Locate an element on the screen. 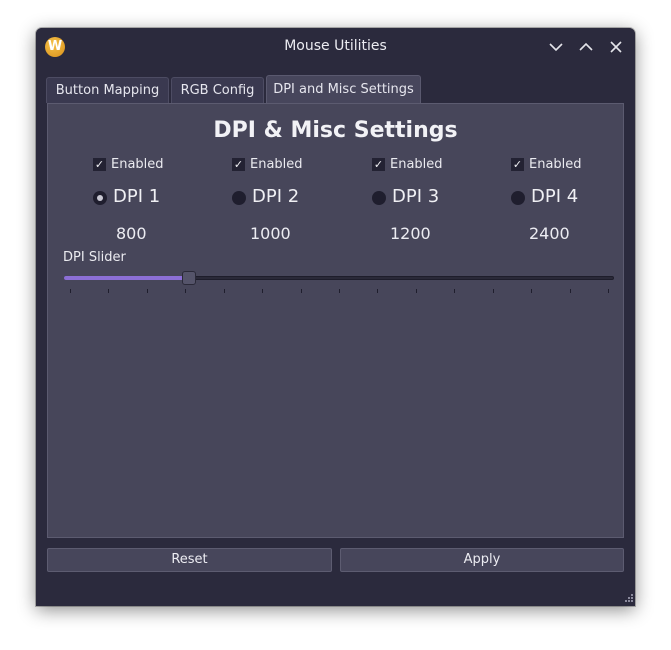 Image resolution: width=671 pixels, height=650 pixels. chevron-down-icon is located at coordinates (556, 47).